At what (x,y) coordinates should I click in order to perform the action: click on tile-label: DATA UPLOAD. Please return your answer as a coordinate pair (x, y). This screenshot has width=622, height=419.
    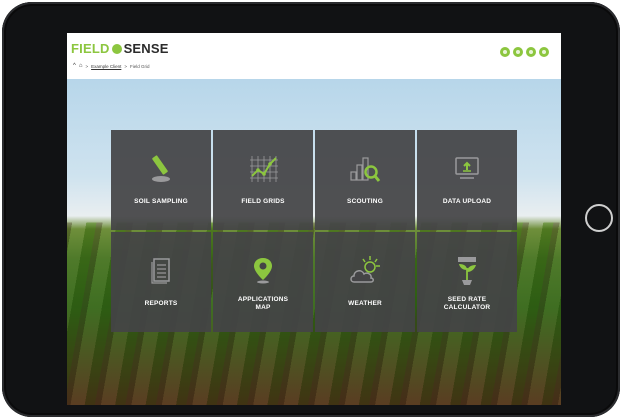
    Looking at the image, I should click on (467, 201).